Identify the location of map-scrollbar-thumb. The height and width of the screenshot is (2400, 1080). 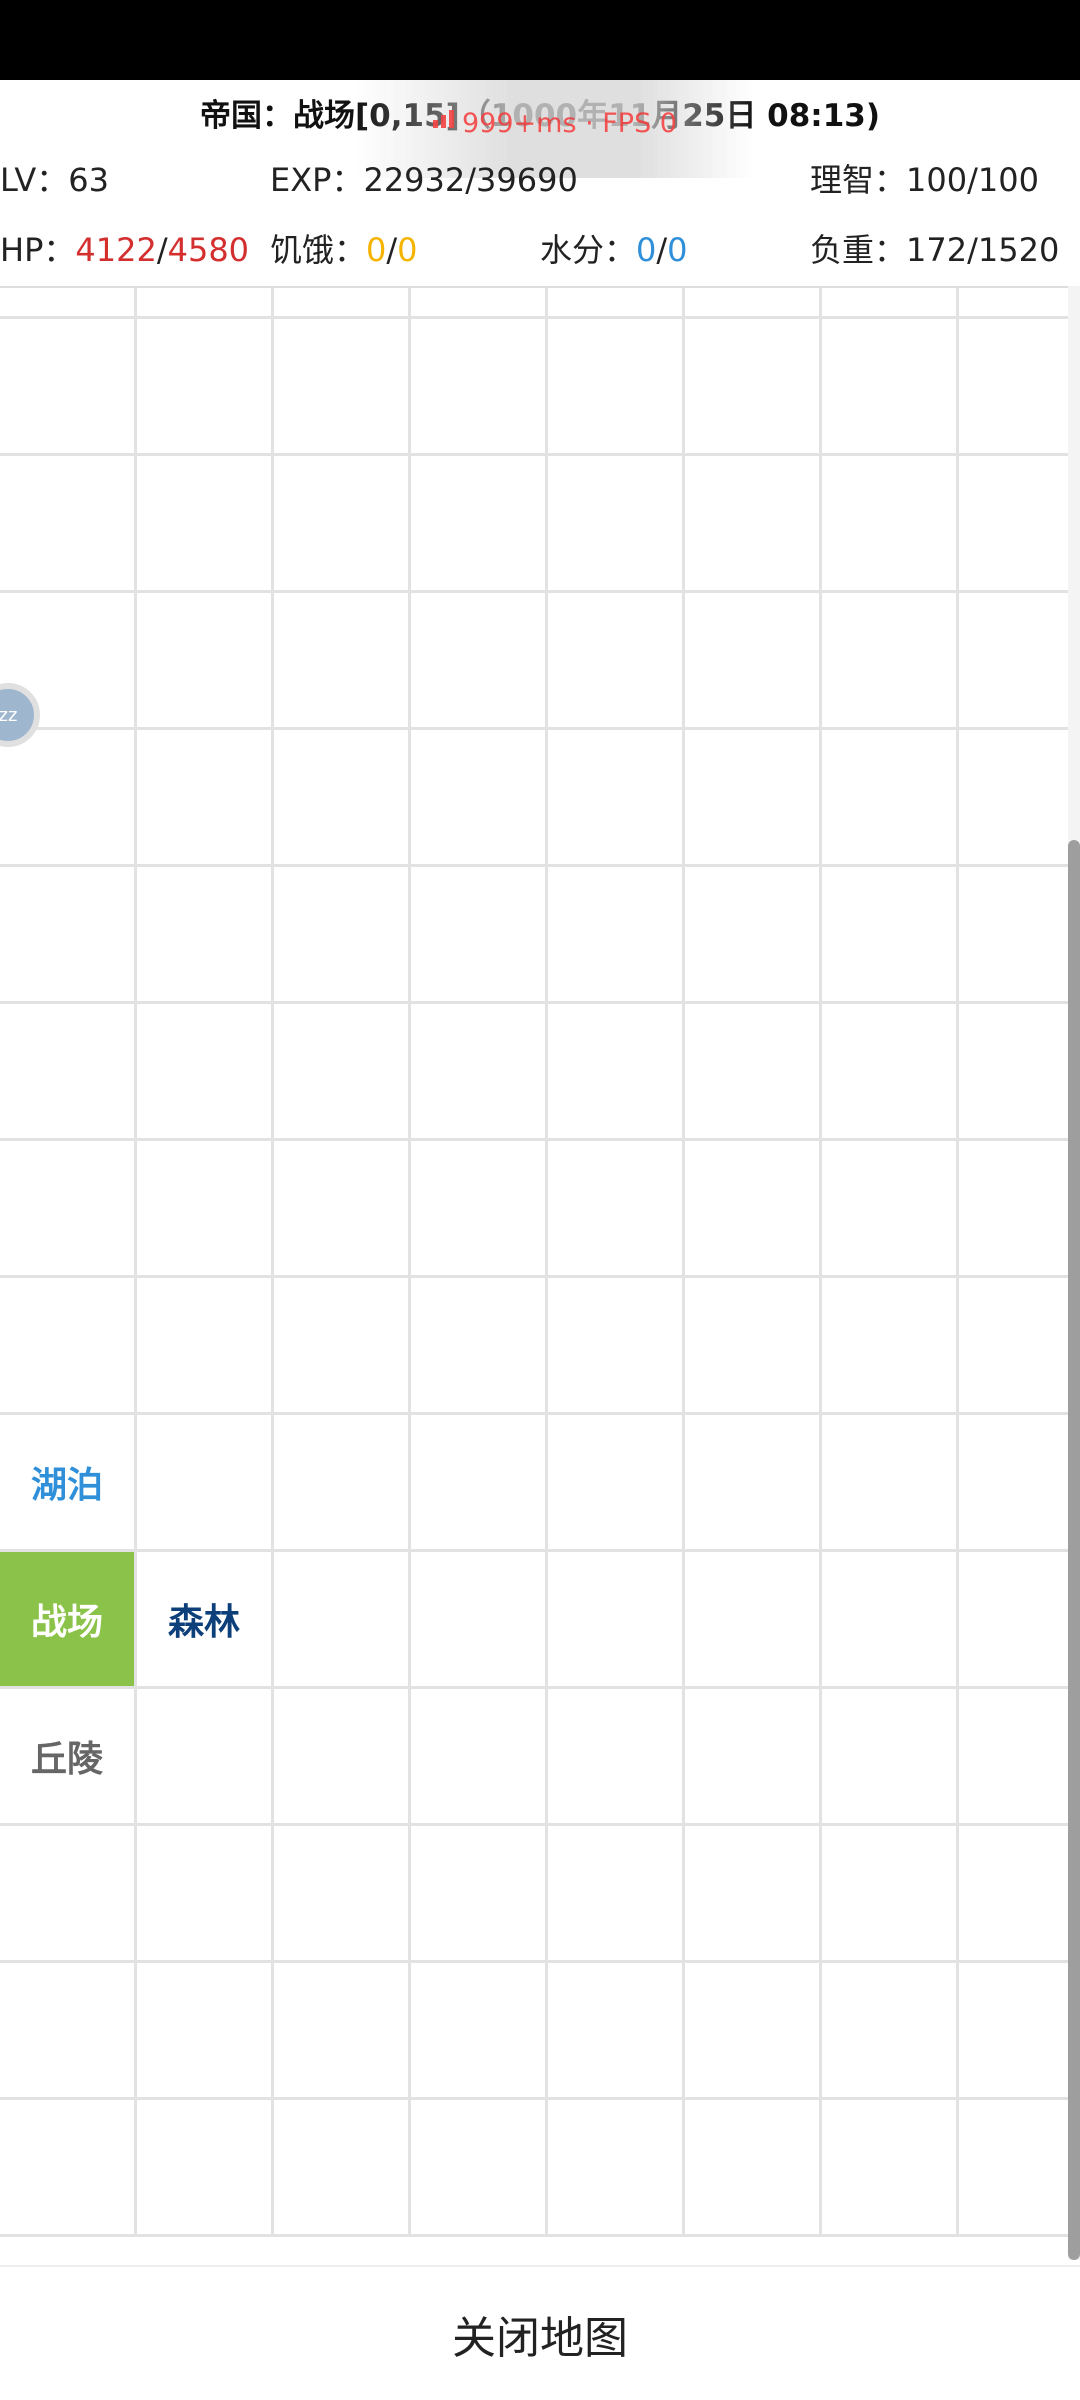
(1074, 1550).